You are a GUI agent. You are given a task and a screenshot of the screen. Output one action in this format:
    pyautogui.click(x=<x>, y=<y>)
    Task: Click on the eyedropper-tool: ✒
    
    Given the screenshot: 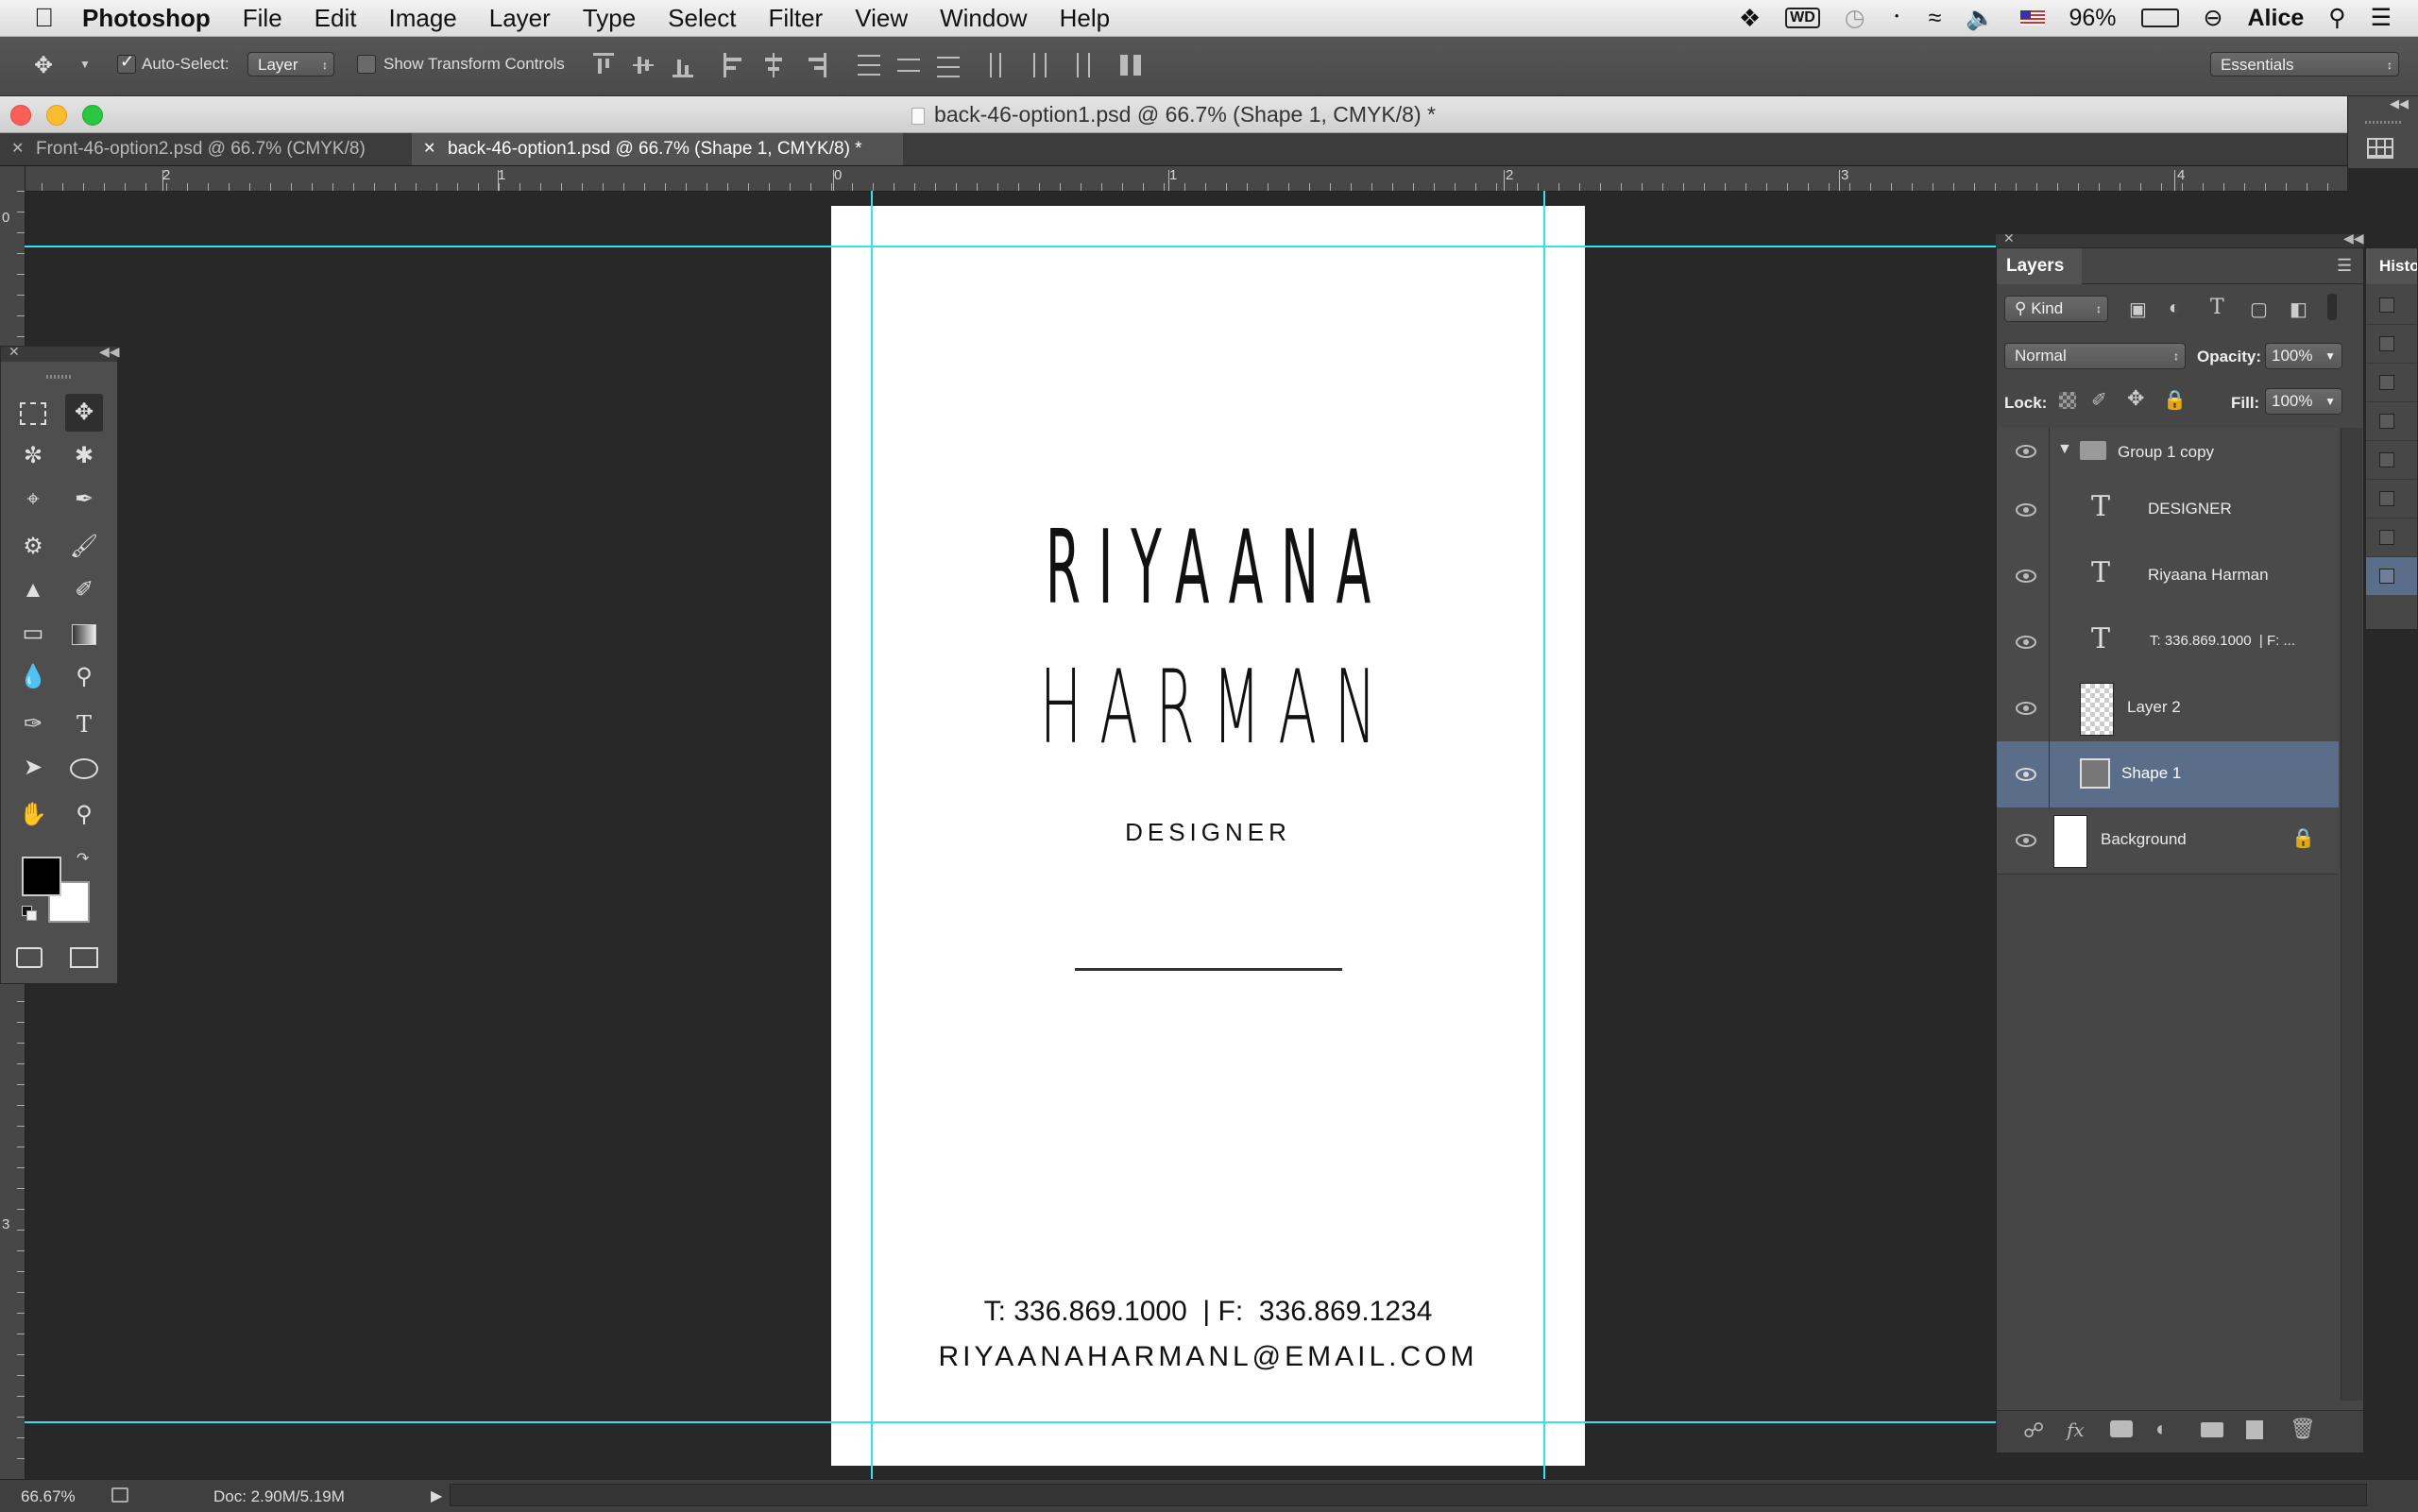 What is the action you would take?
    pyautogui.click(x=84, y=500)
    